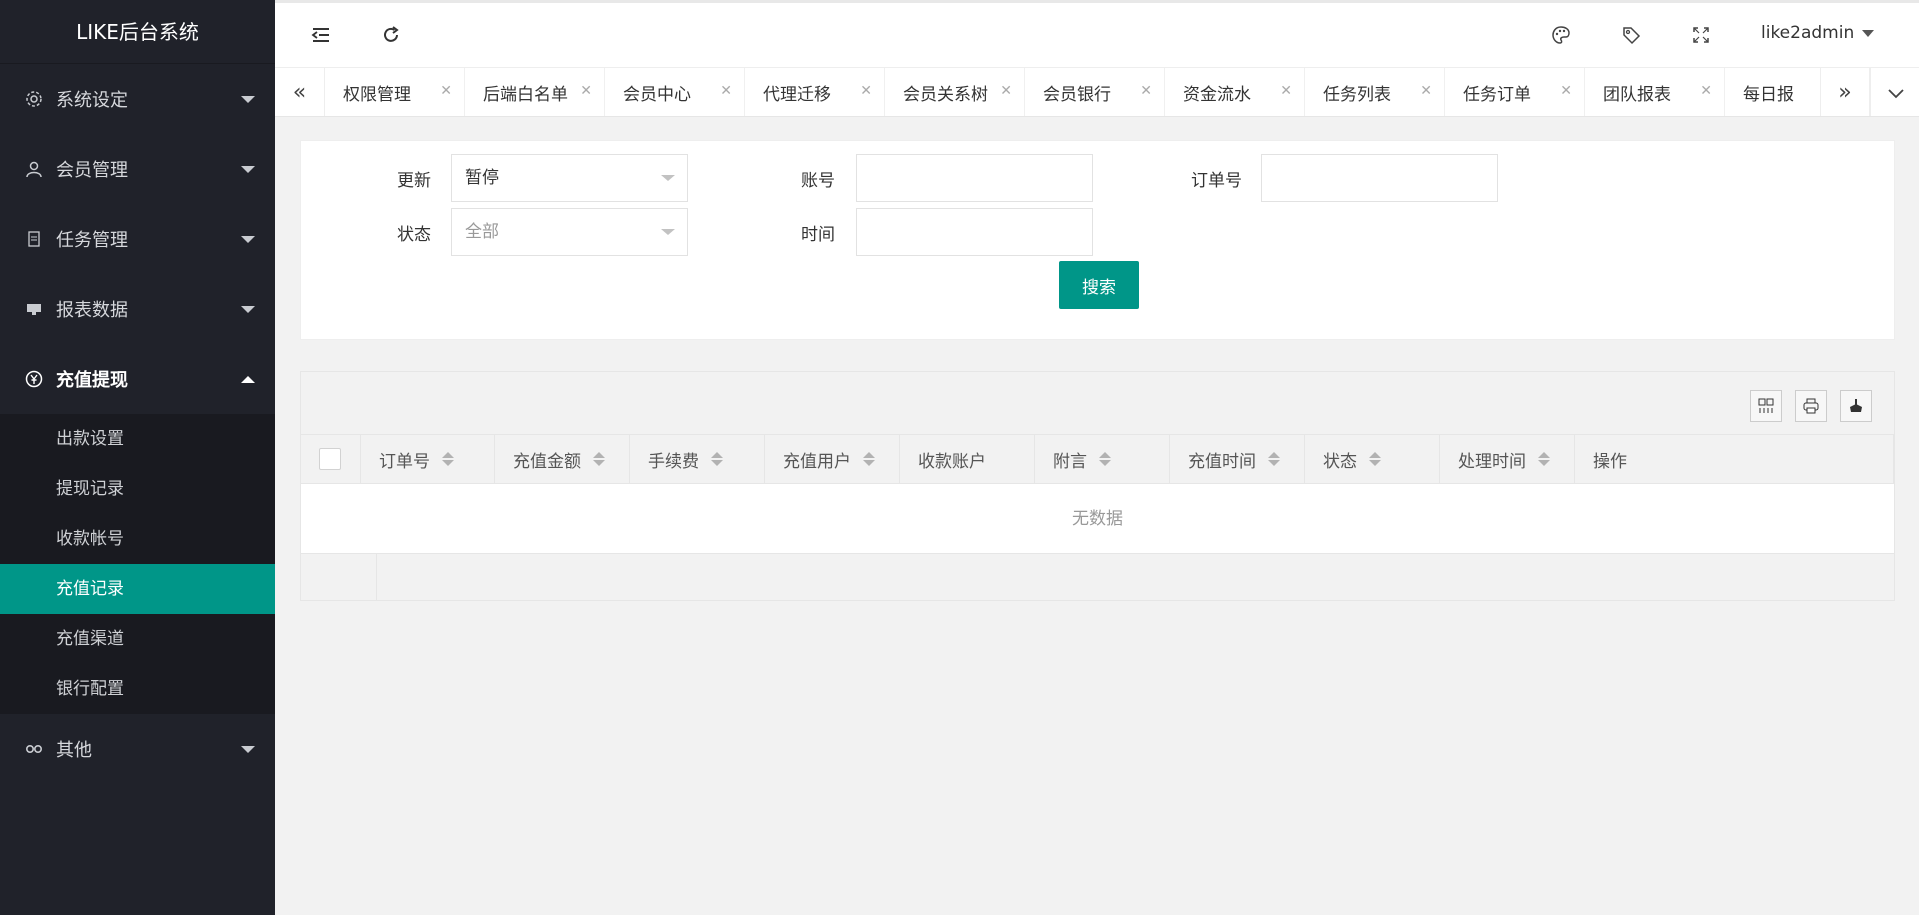  What do you see at coordinates (137, 309) in the screenshot?
I see `sidebar-item-report-data: 报表数据` at bounding box center [137, 309].